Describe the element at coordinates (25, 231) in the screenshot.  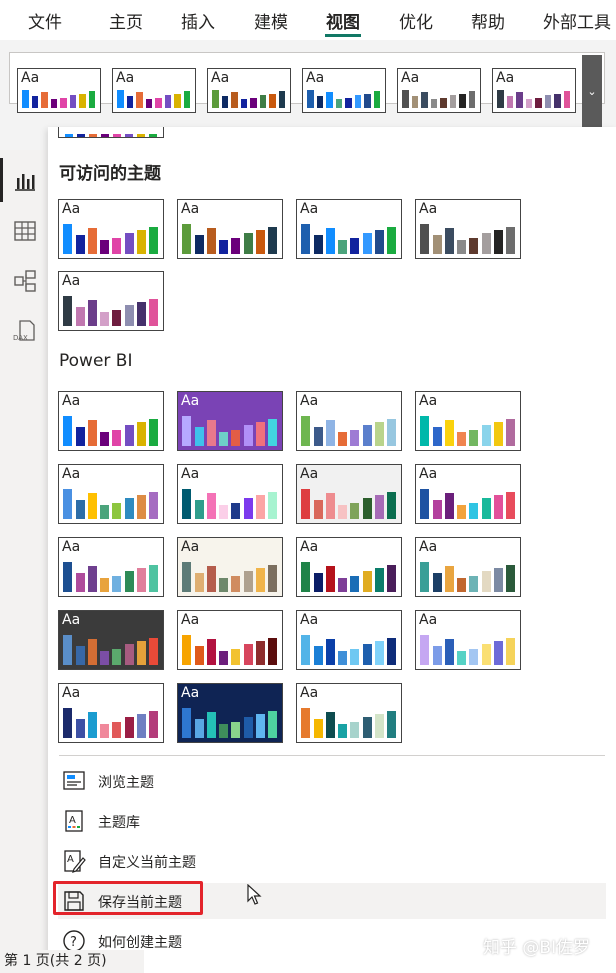
I see `table-view-icon` at that location.